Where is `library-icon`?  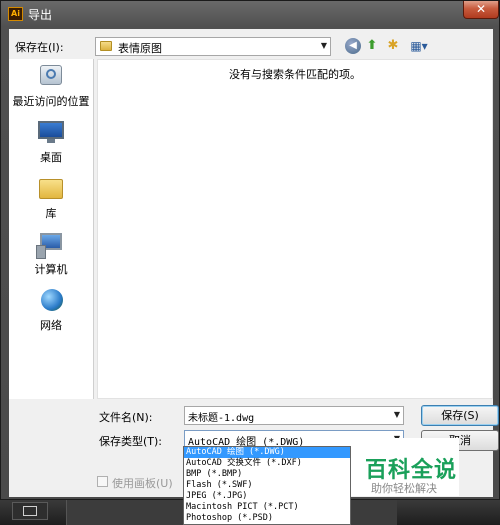
library-icon is located at coordinates (51, 188).